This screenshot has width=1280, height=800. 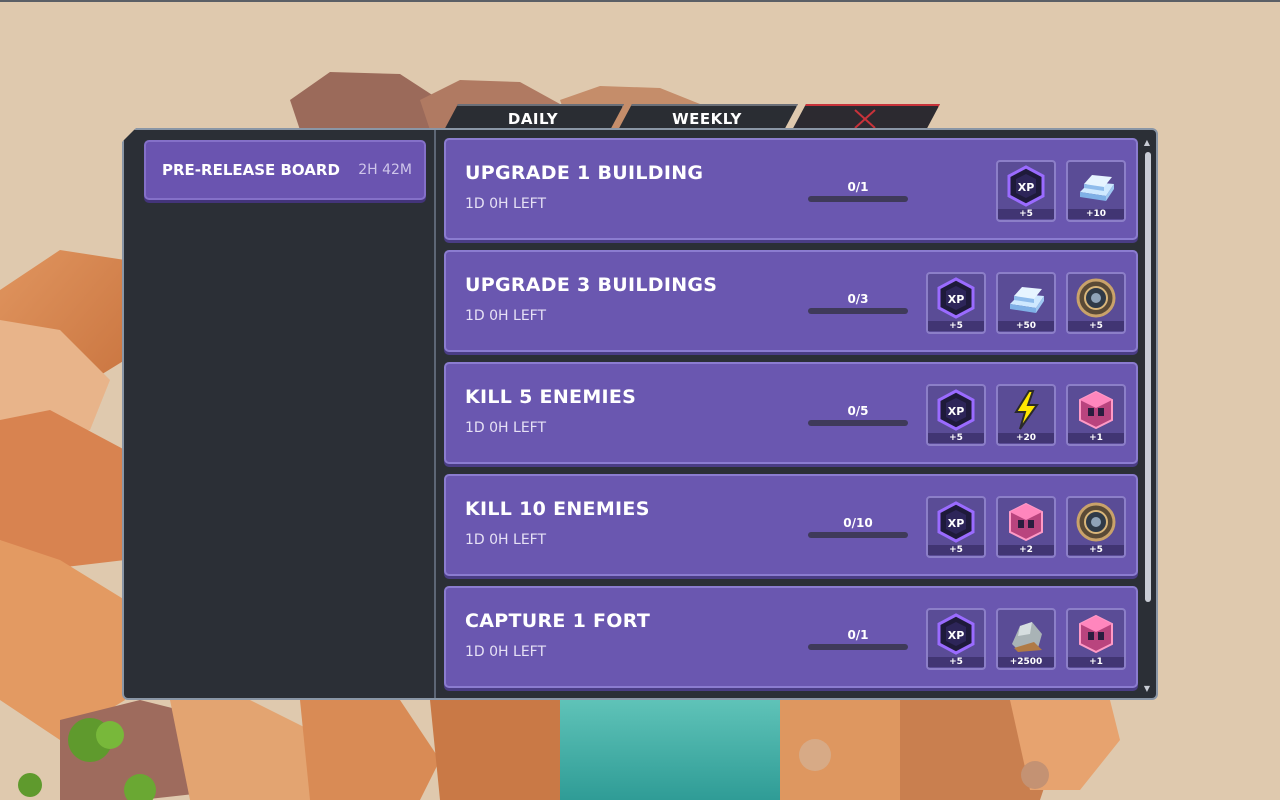 I want to click on board-time-left: 2H 42M, so click(x=385, y=170).